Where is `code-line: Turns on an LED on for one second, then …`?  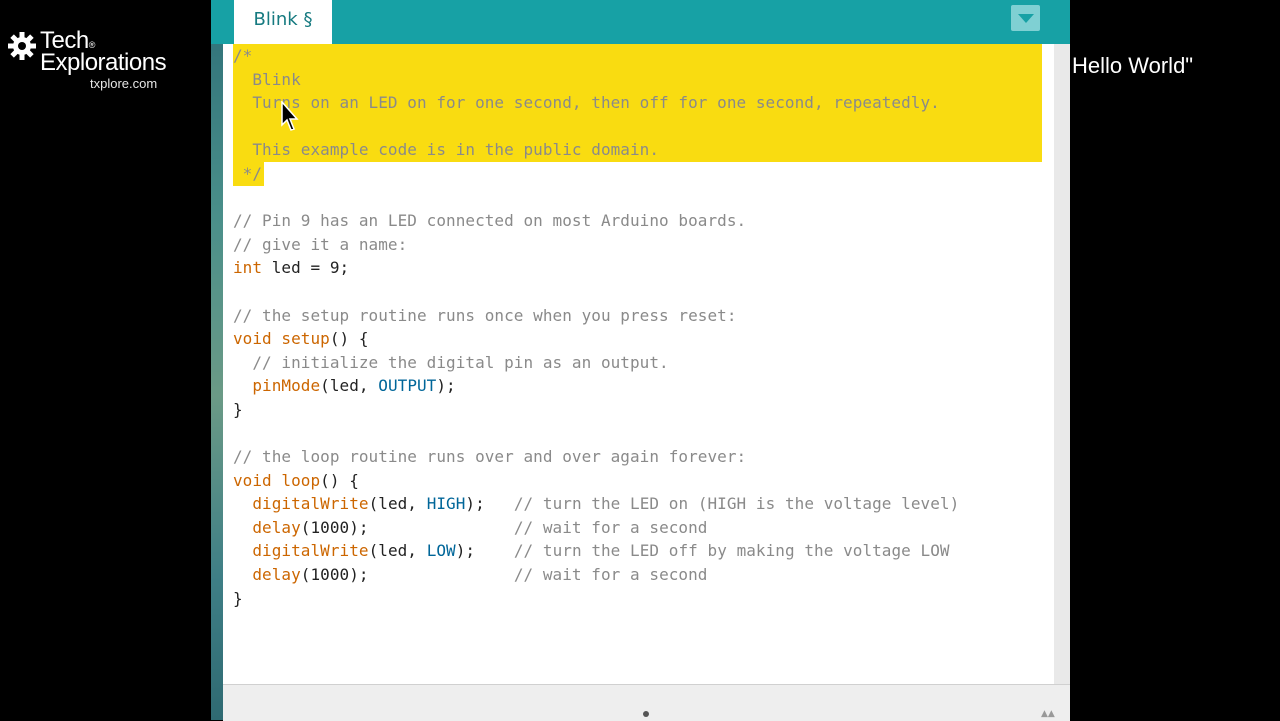
code-line: Turns on an LED on for one second, then … is located at coordinates (596, 103).